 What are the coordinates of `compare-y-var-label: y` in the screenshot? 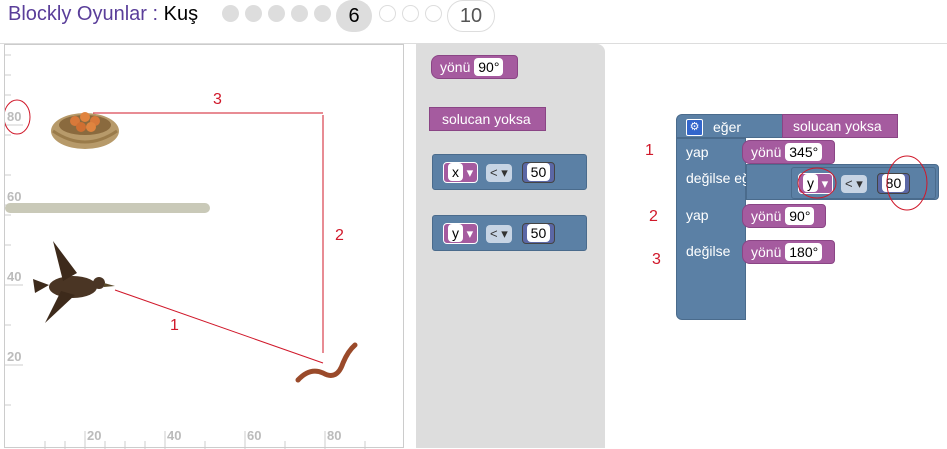 It's located at (455, 233).